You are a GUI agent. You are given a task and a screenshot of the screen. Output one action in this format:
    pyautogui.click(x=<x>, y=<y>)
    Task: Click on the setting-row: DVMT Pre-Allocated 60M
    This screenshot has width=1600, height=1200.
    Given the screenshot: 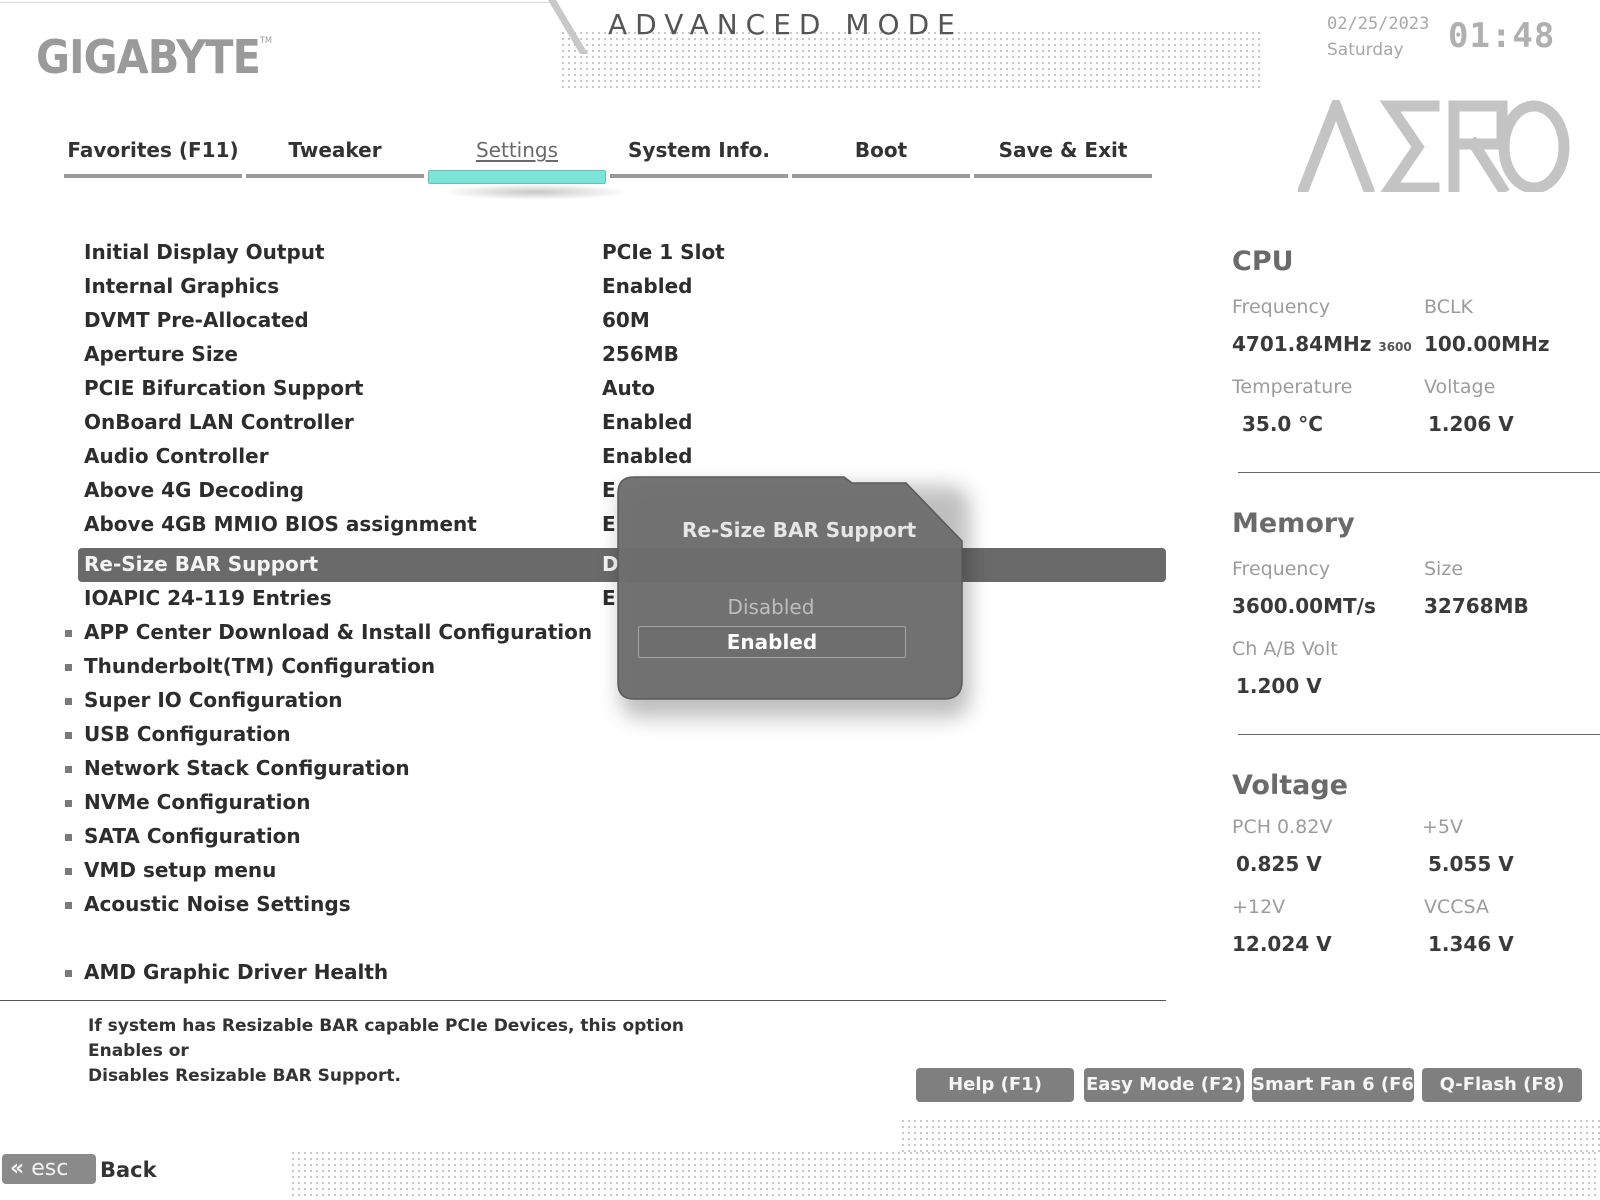 What is the action you would take?
    pyautogui.click(x=622, y=321)
    